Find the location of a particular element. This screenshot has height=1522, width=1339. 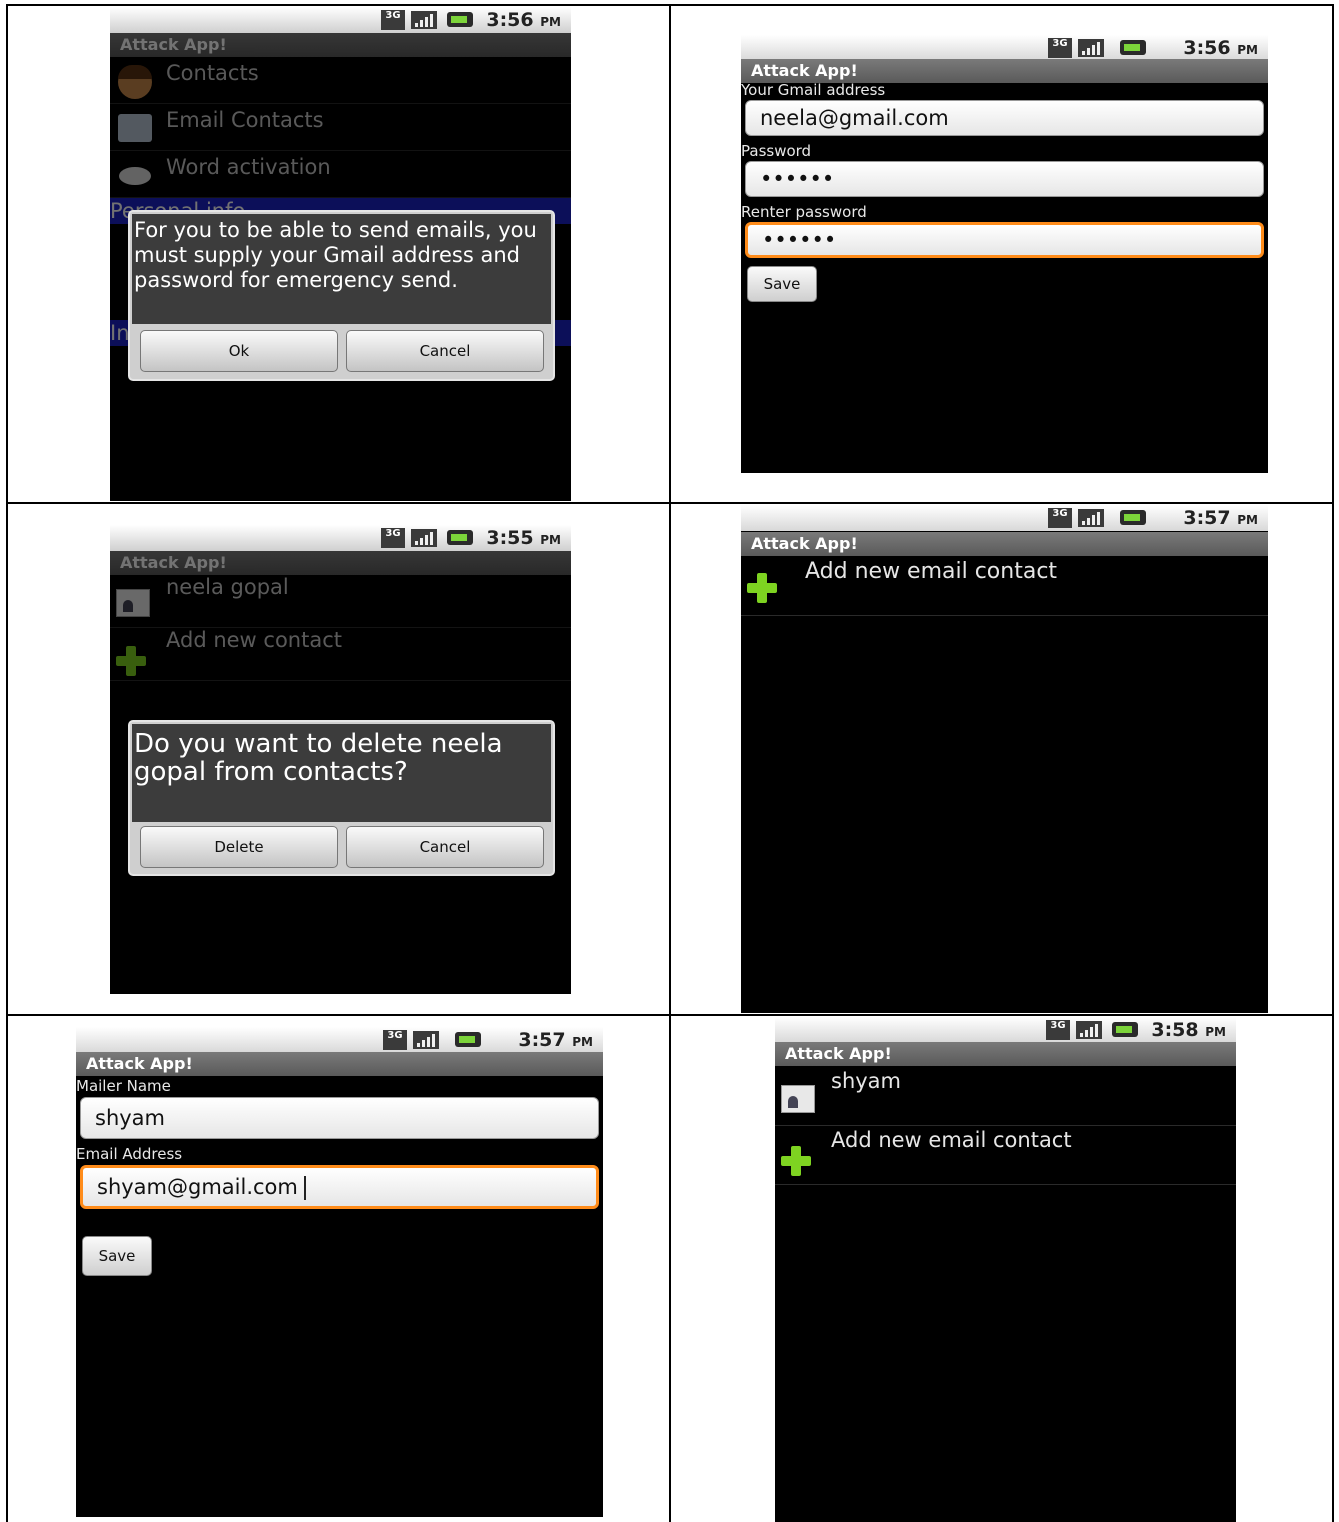

renter-password-input: •••••• is located at coordinates (1004, 240).